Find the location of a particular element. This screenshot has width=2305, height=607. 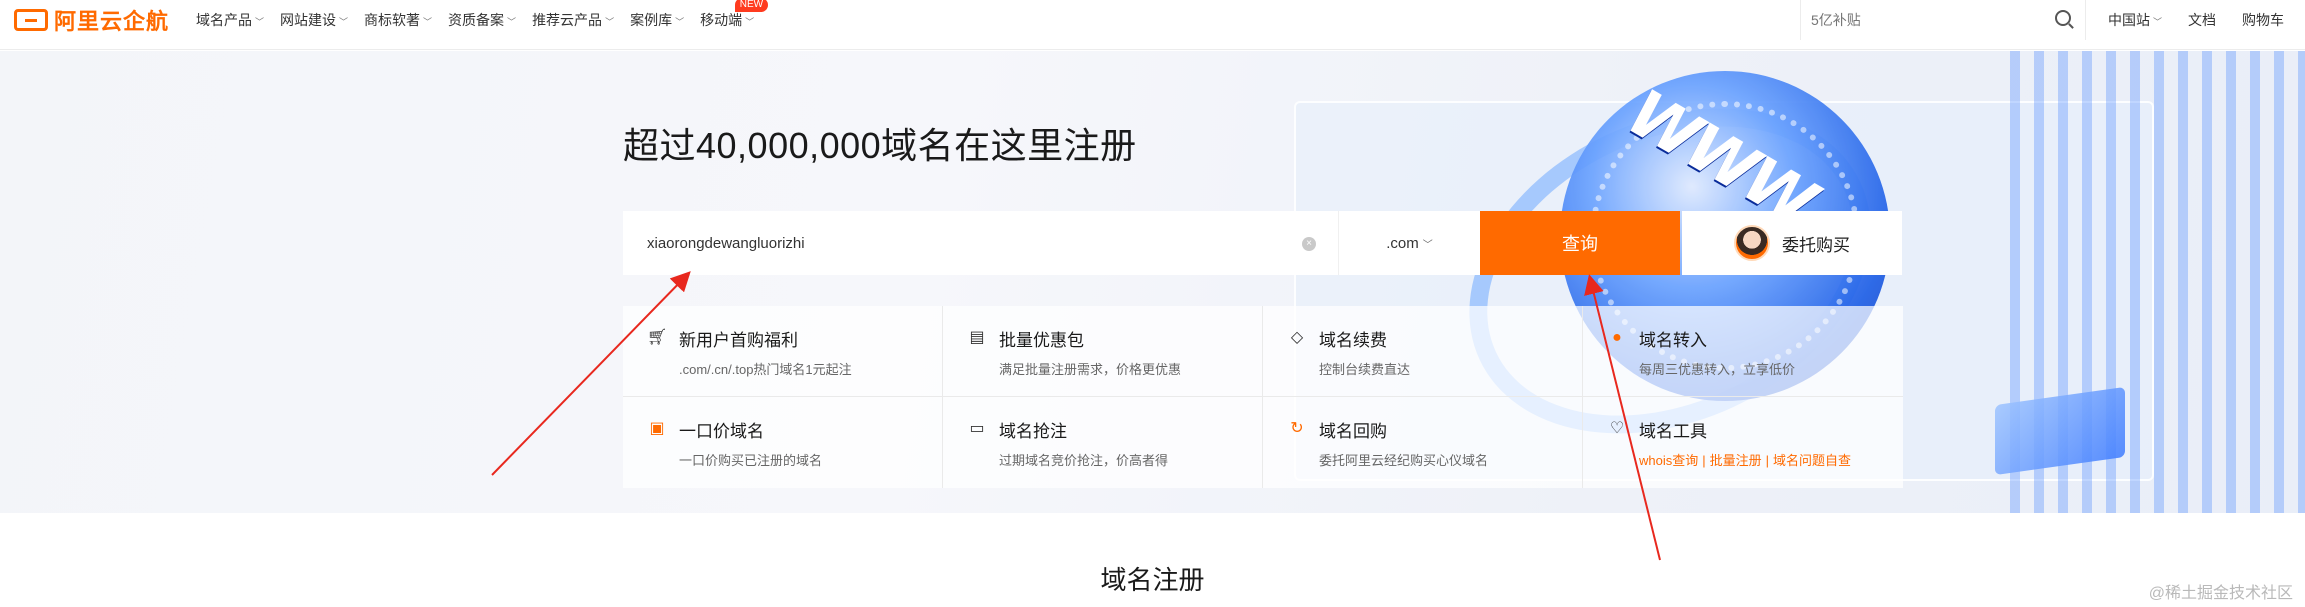

docs-link: 文档 is located at coordinates (2202, 20).